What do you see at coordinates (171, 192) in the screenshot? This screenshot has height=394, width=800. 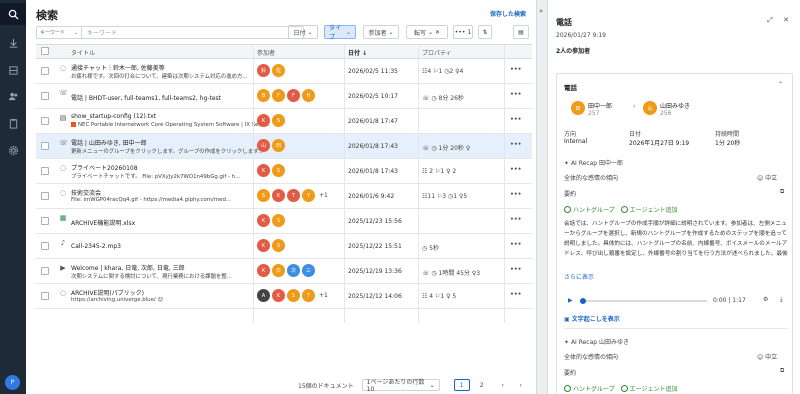 I see `row-title: 技術交流会` at bounding box center [171, 192].